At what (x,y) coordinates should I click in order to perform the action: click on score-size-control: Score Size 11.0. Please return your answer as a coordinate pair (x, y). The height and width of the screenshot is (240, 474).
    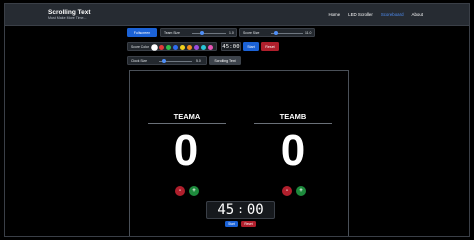
    Looking at the image, I should click on (277, 32).